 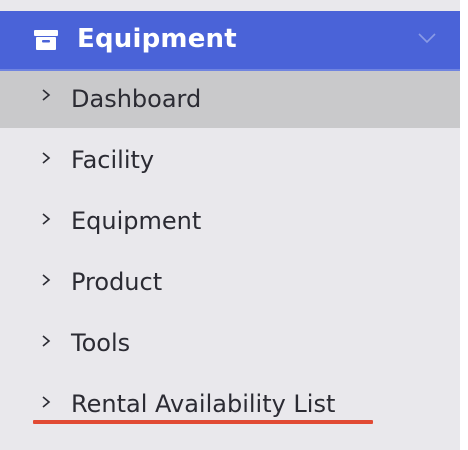 I want to click on menu-item-dashboard: Dashboard, so click(x=230, y=99).